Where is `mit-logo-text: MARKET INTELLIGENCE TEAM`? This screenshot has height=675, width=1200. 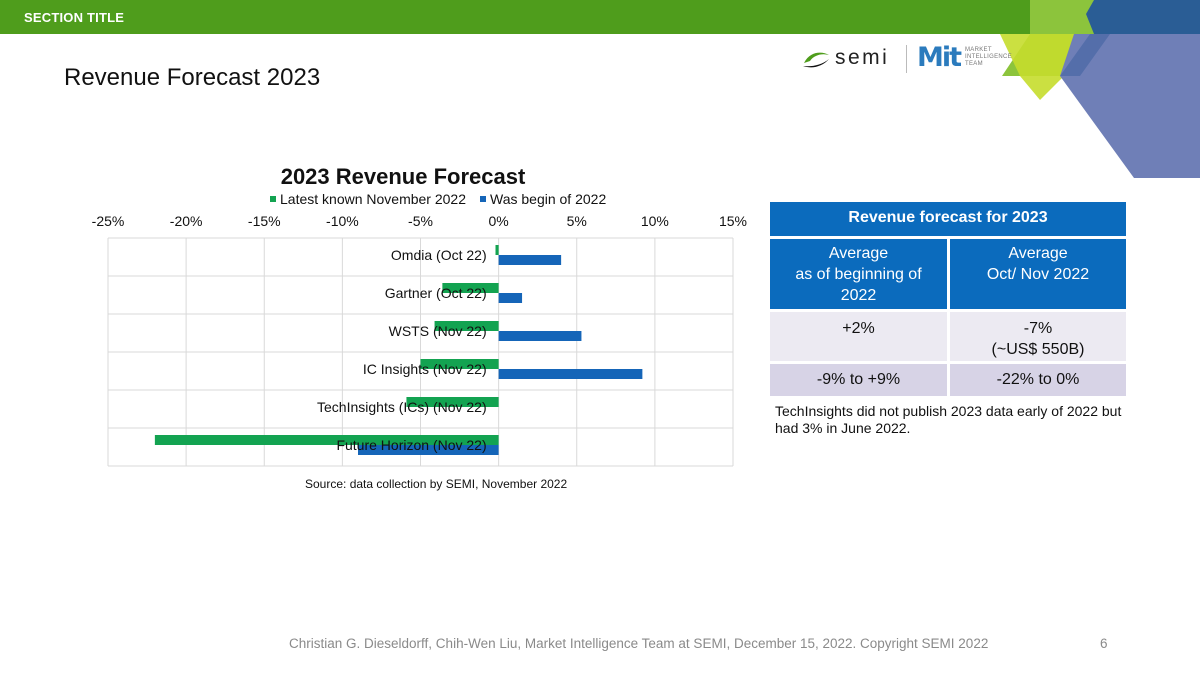
mit-logo-text: MARKET INTELLIGENCE TEAM is located at coordinates (1000, 57).